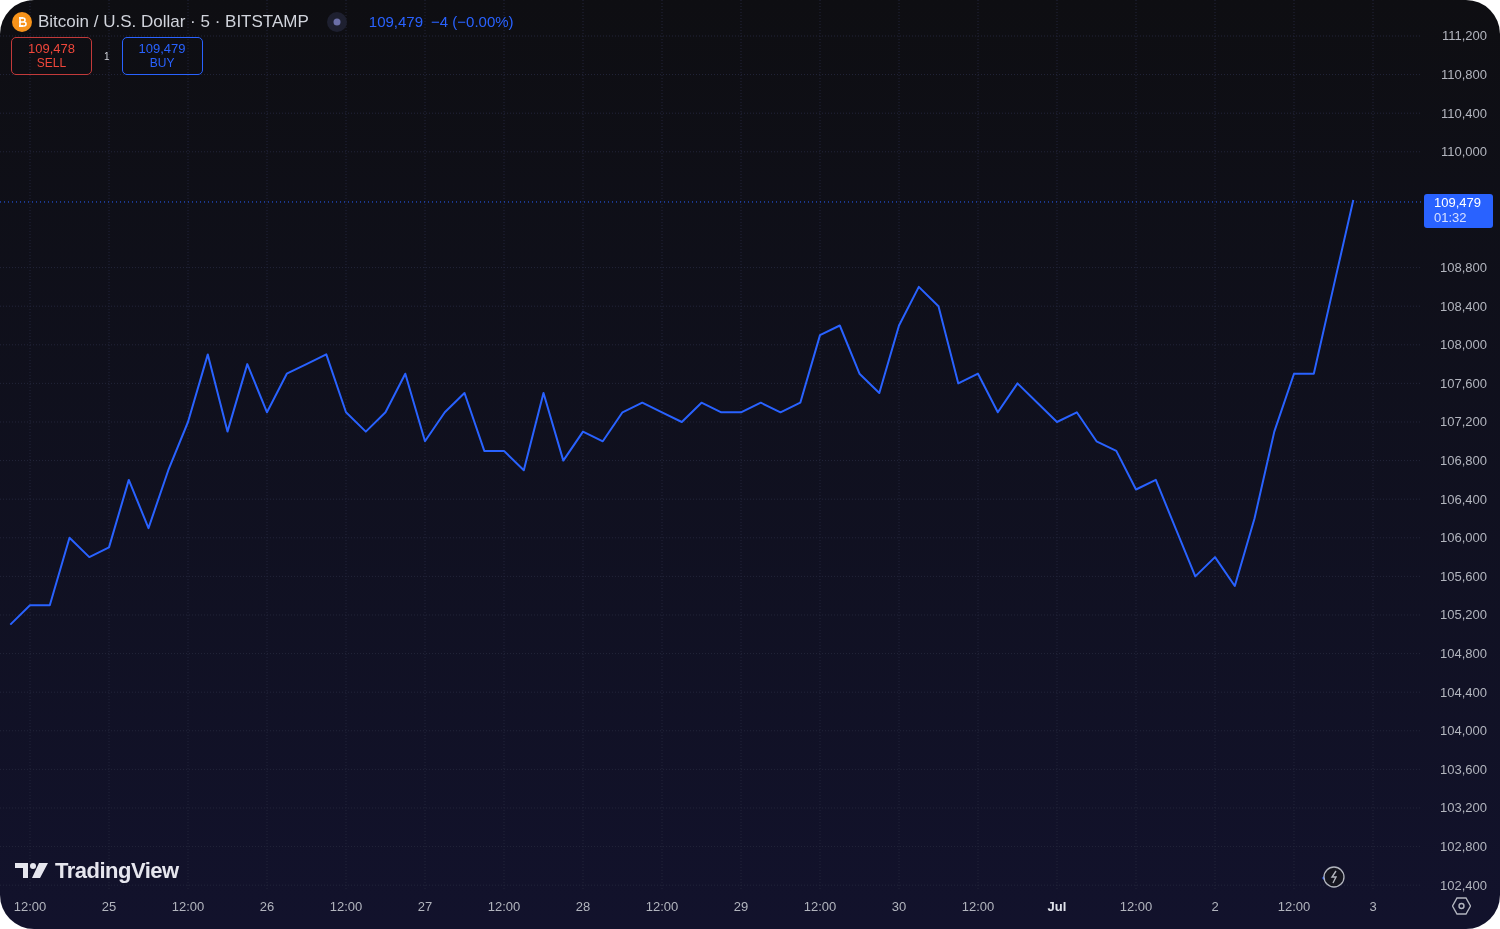  Describe the element at coordinates (162, 56) in the screenshot. I see `buy-button: 109,479 BUY` at that location.